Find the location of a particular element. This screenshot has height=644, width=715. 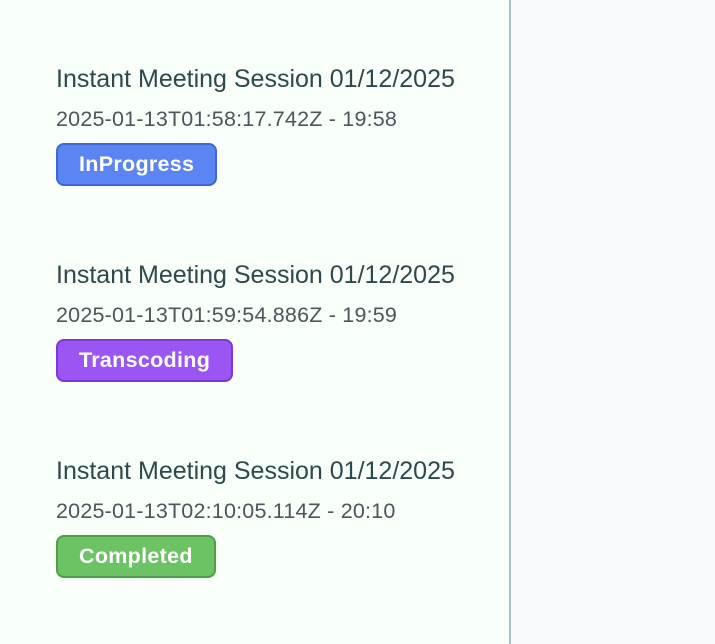

status-badge: InProgress is located at coordinates (137, 164).